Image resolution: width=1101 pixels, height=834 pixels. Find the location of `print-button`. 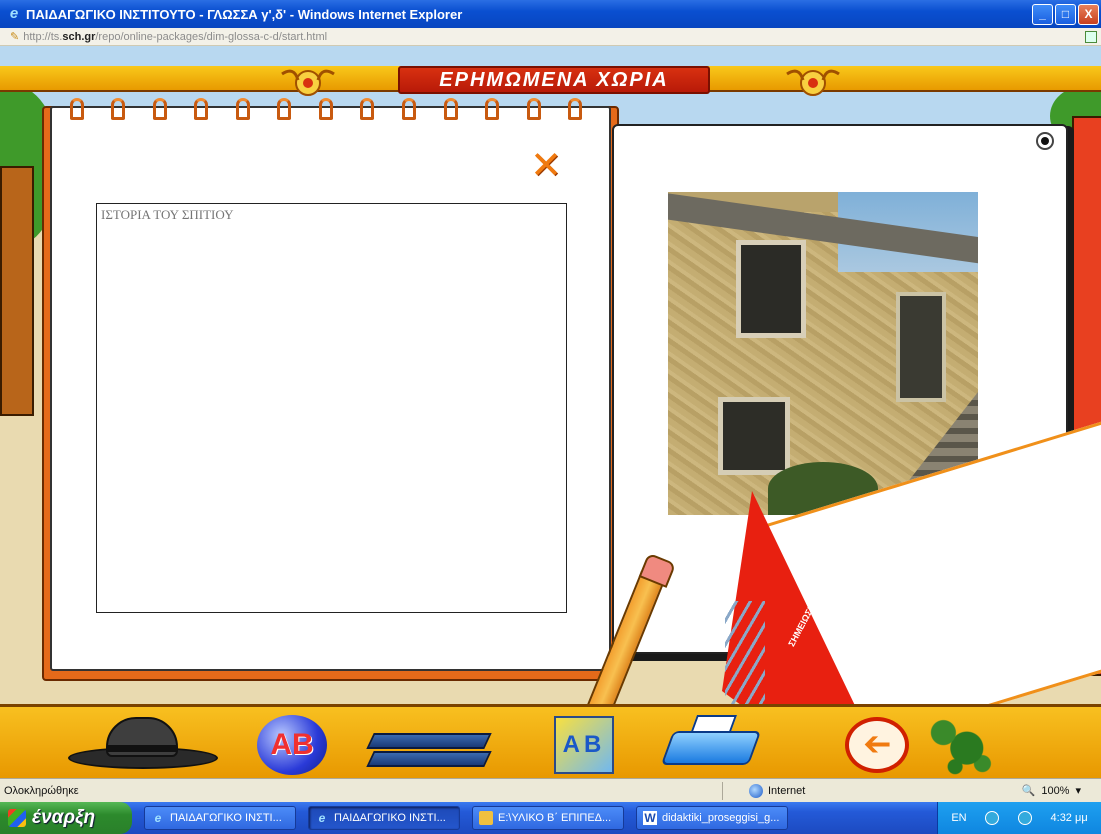

print-button is located at coordinates (711, 745).